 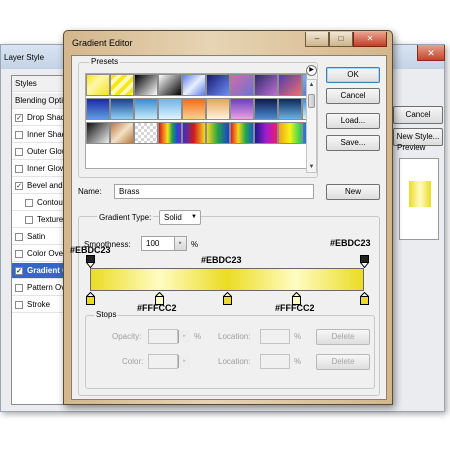 I want to click on opacity-label: Opacity:, so click(x=127, y=336).